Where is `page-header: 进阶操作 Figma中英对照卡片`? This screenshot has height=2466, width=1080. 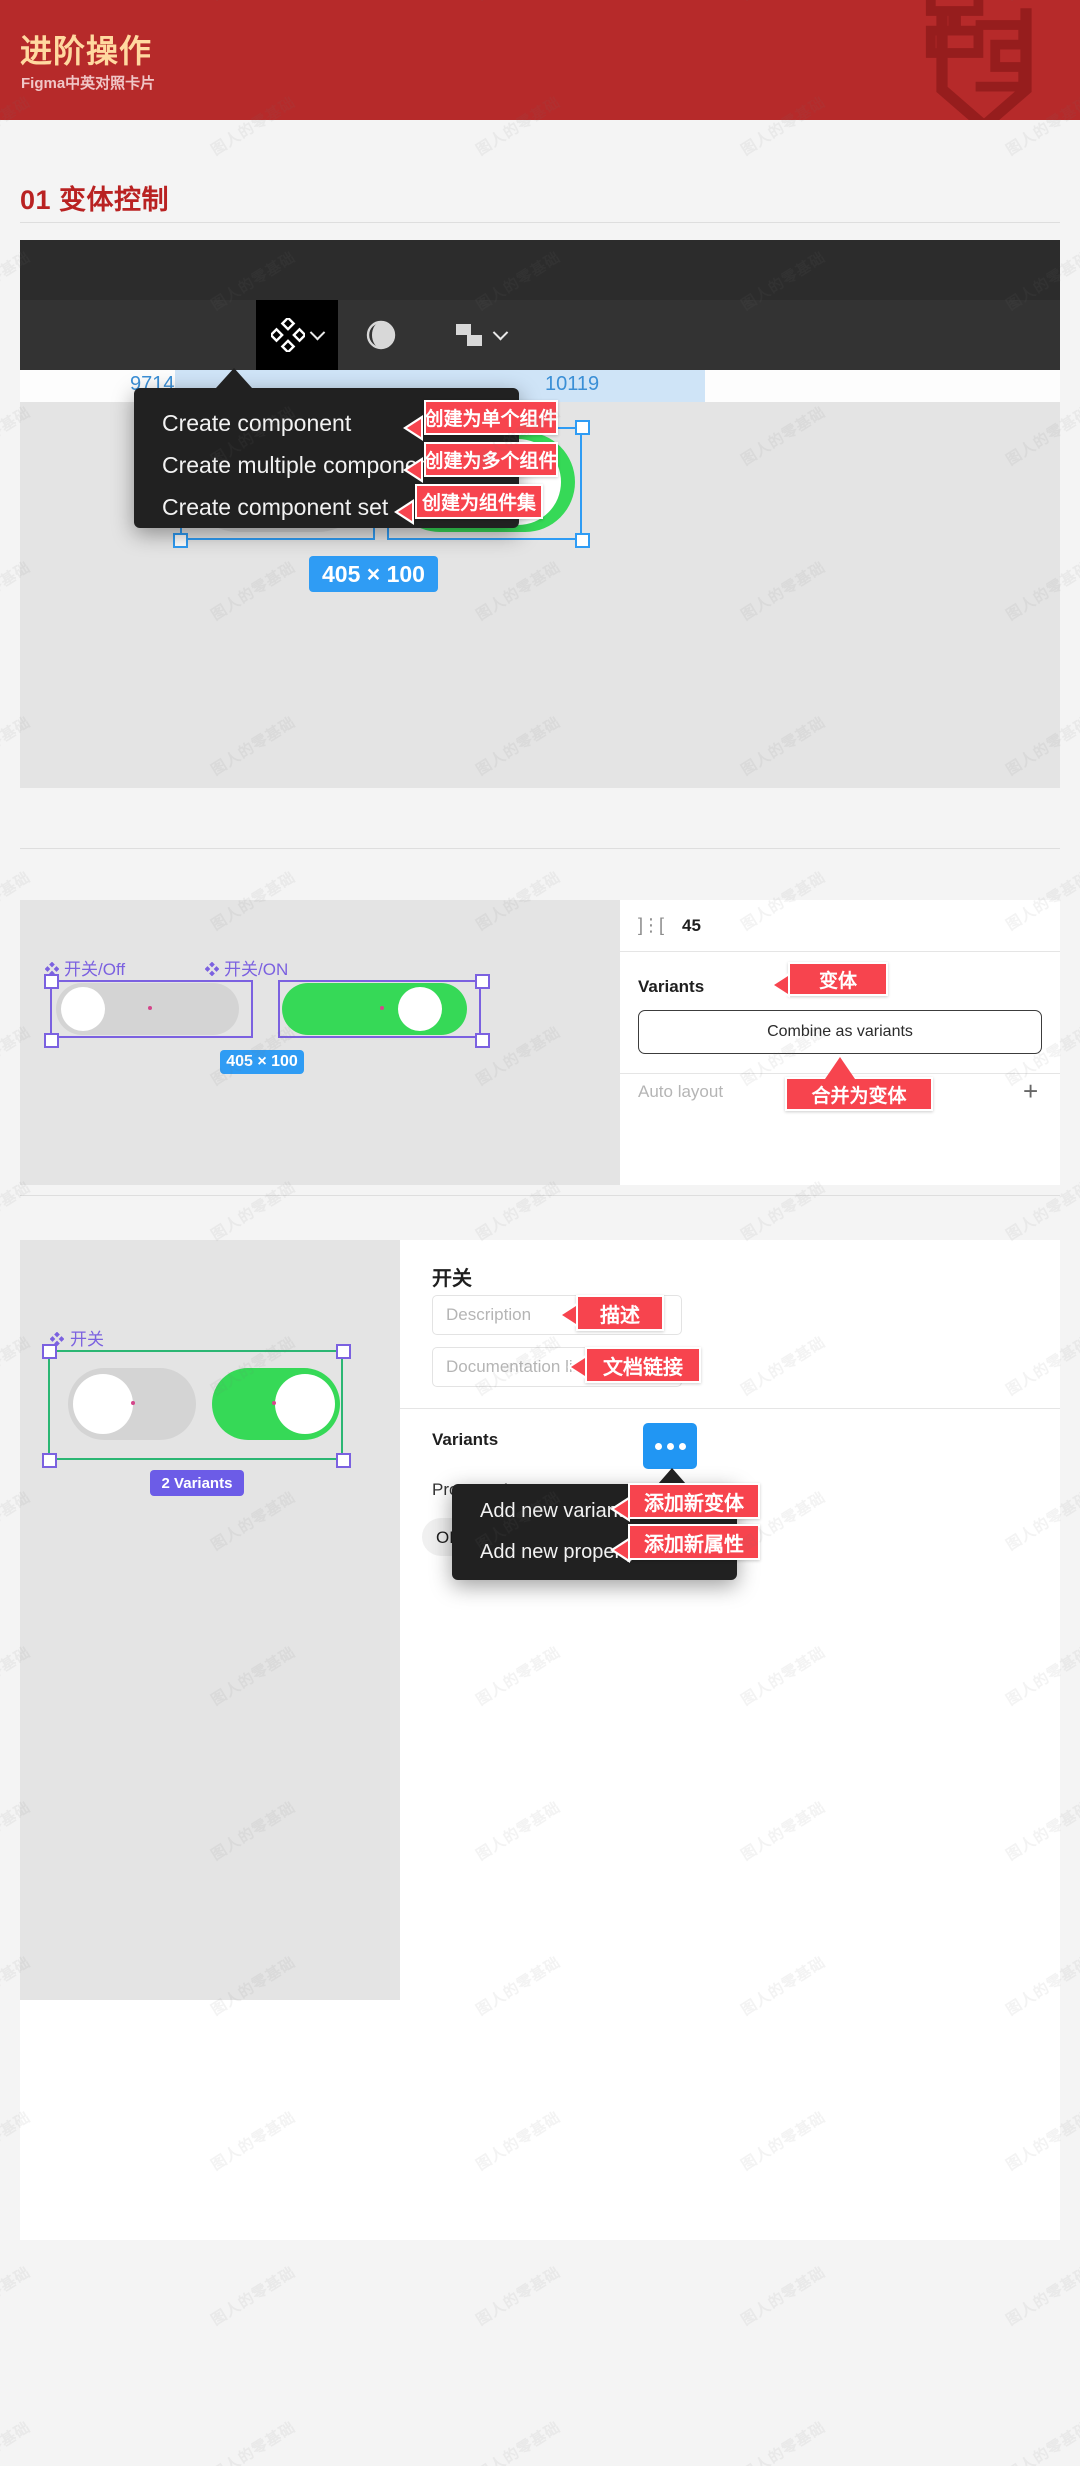 page-header: 进阶操作 Figma中英对照卡片 is located at coordinates (540, 60).